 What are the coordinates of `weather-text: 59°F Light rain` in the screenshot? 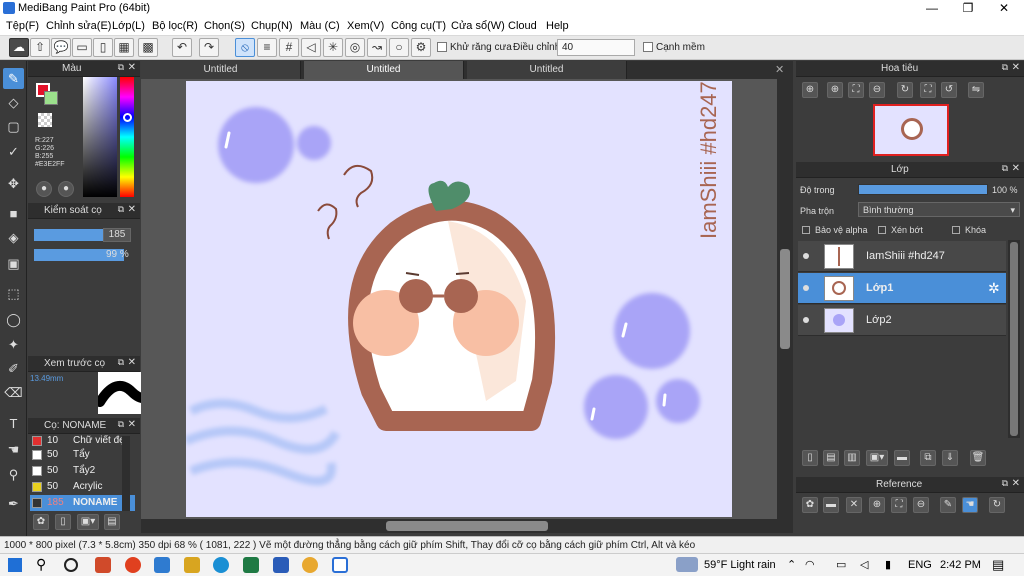 It's located at (740, 565).